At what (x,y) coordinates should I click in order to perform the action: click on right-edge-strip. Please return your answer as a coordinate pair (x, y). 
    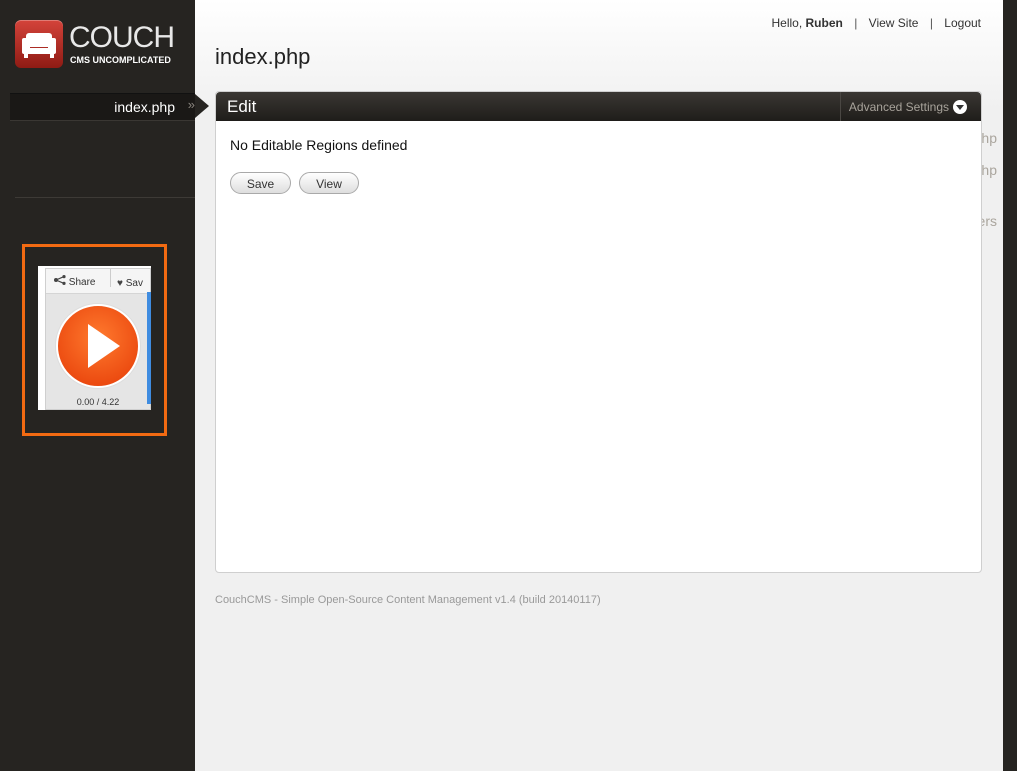
    Looking at the image, I should click on (1010, 385).